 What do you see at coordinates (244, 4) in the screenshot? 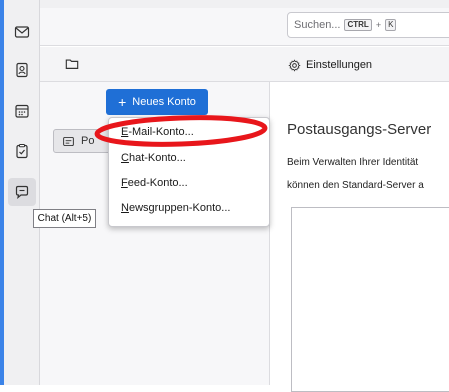
I see `title-strip` at bounding box center [244, 4].